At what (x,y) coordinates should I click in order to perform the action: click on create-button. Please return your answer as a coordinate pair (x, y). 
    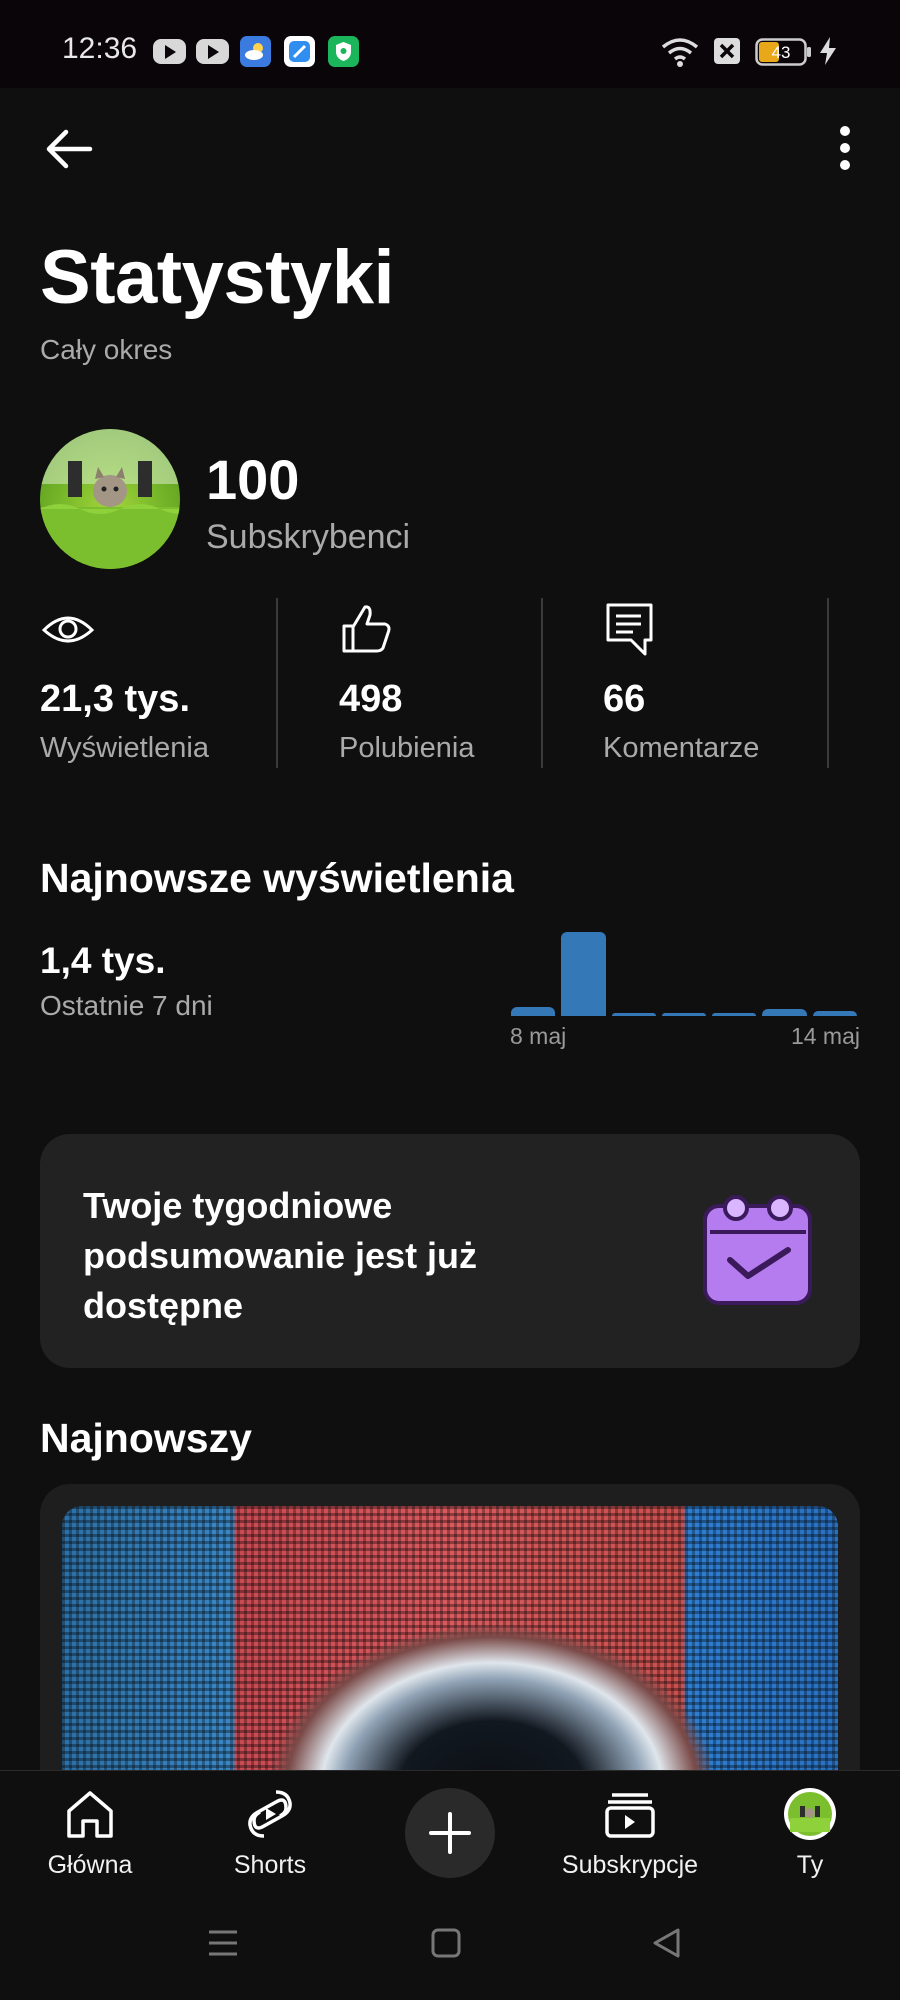
    Looking at the image, I should click on (450, 1833).